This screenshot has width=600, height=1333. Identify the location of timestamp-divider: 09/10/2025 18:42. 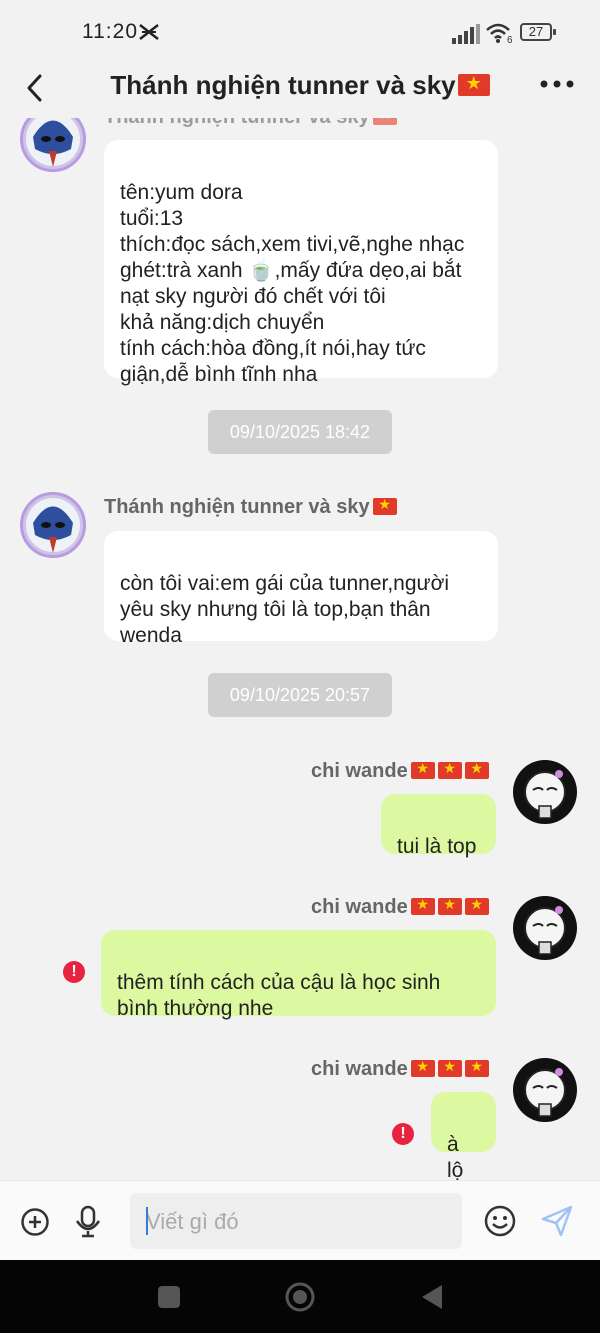
(300, 432).